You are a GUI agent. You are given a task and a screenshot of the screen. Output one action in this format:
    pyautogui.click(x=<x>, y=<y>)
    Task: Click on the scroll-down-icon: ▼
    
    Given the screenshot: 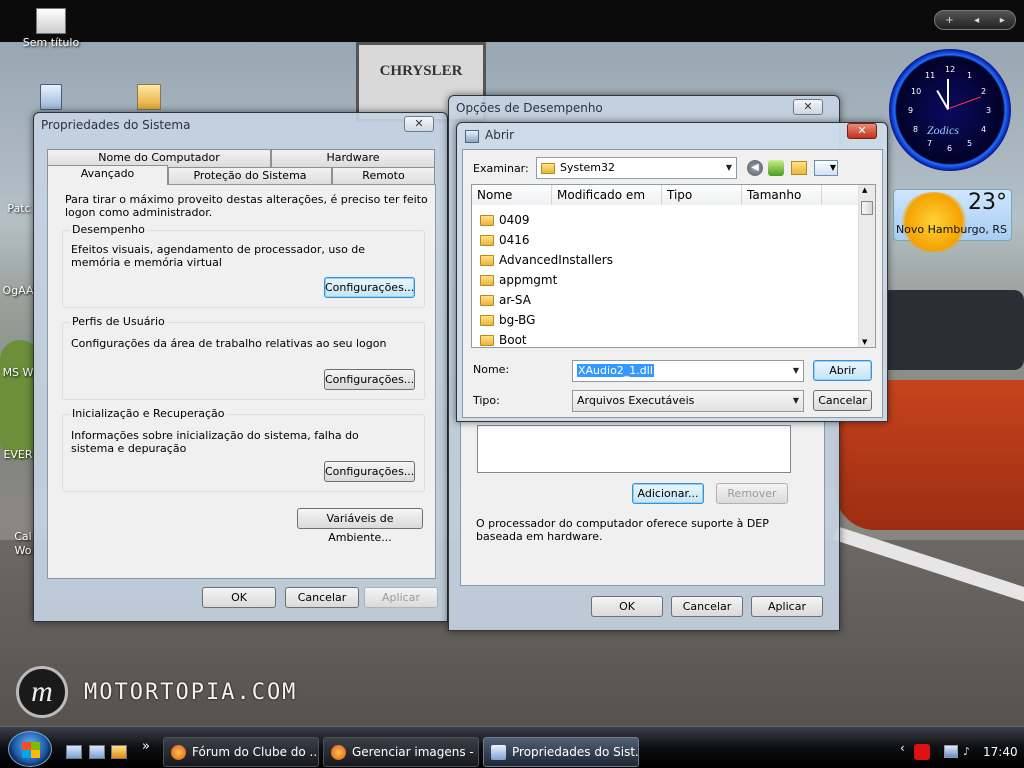 What is the action you would take?
    pyautogui.click(x=864, y=342)
    